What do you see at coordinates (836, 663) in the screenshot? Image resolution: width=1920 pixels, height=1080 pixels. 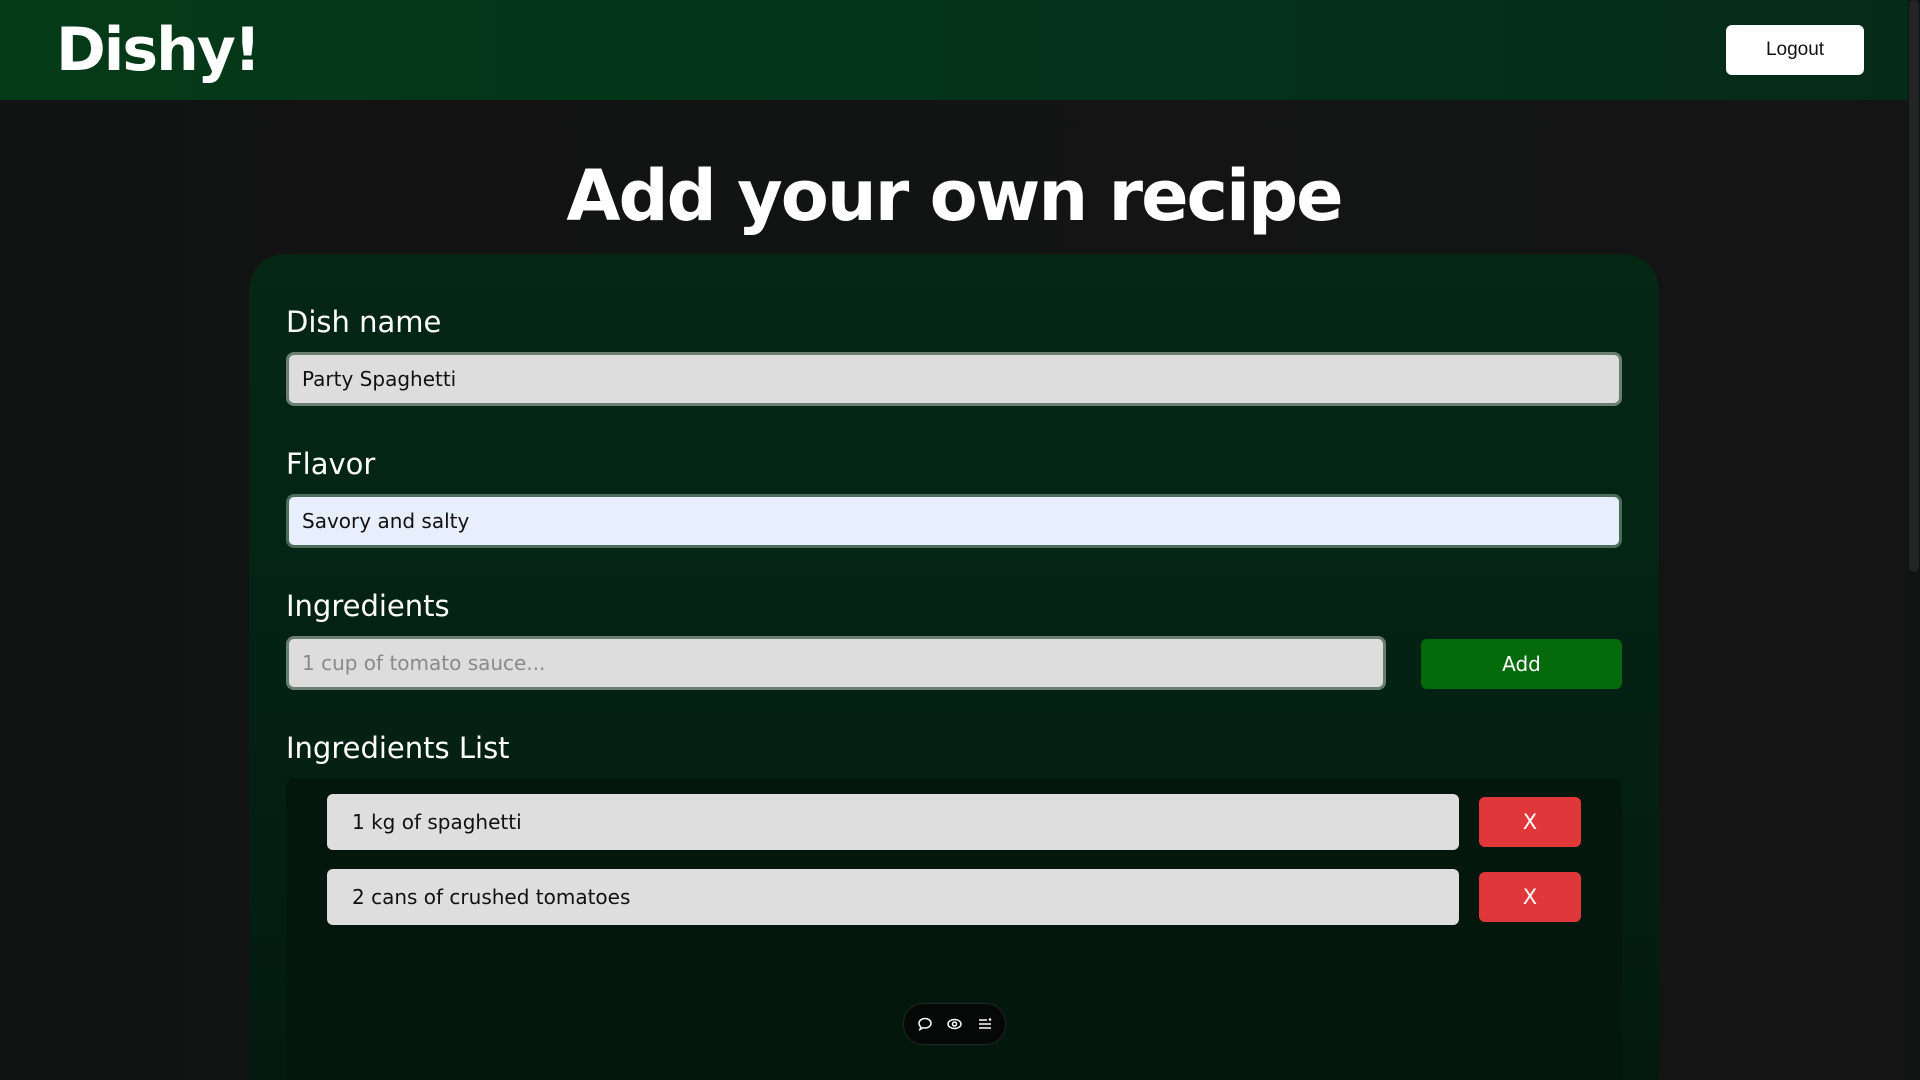 I see `ingredient-input` at bounding box center [836, 663].